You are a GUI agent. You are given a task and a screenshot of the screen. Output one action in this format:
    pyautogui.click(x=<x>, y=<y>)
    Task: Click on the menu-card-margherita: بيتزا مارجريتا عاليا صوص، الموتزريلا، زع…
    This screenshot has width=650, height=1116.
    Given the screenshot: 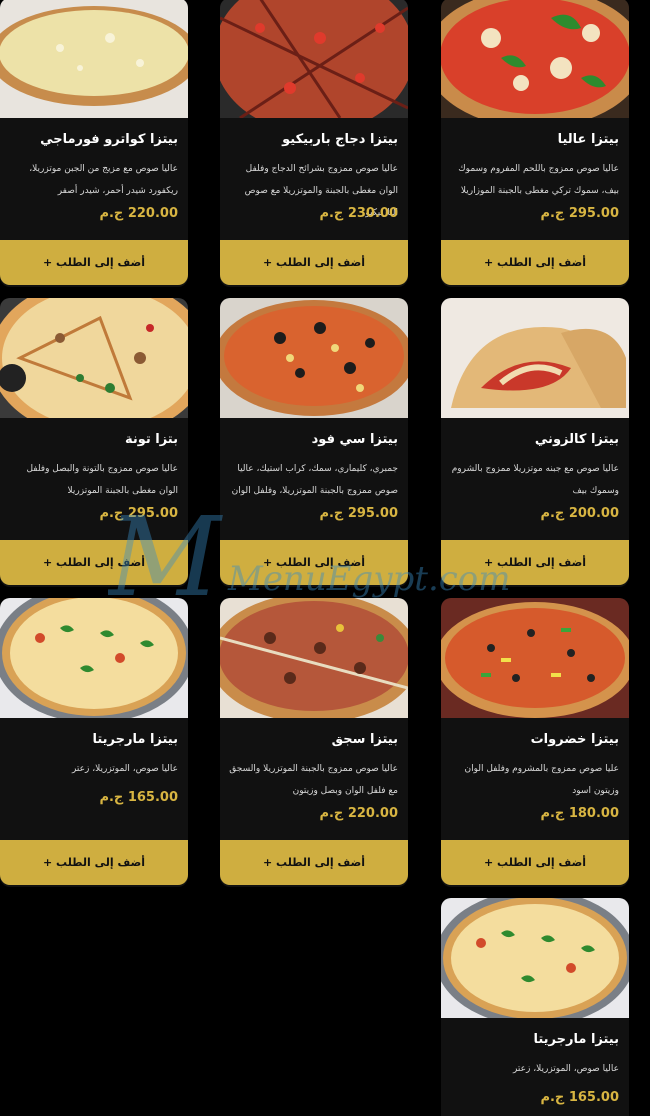 What is the action you would take?
    pyautogui.click(x=94, y=742)
    